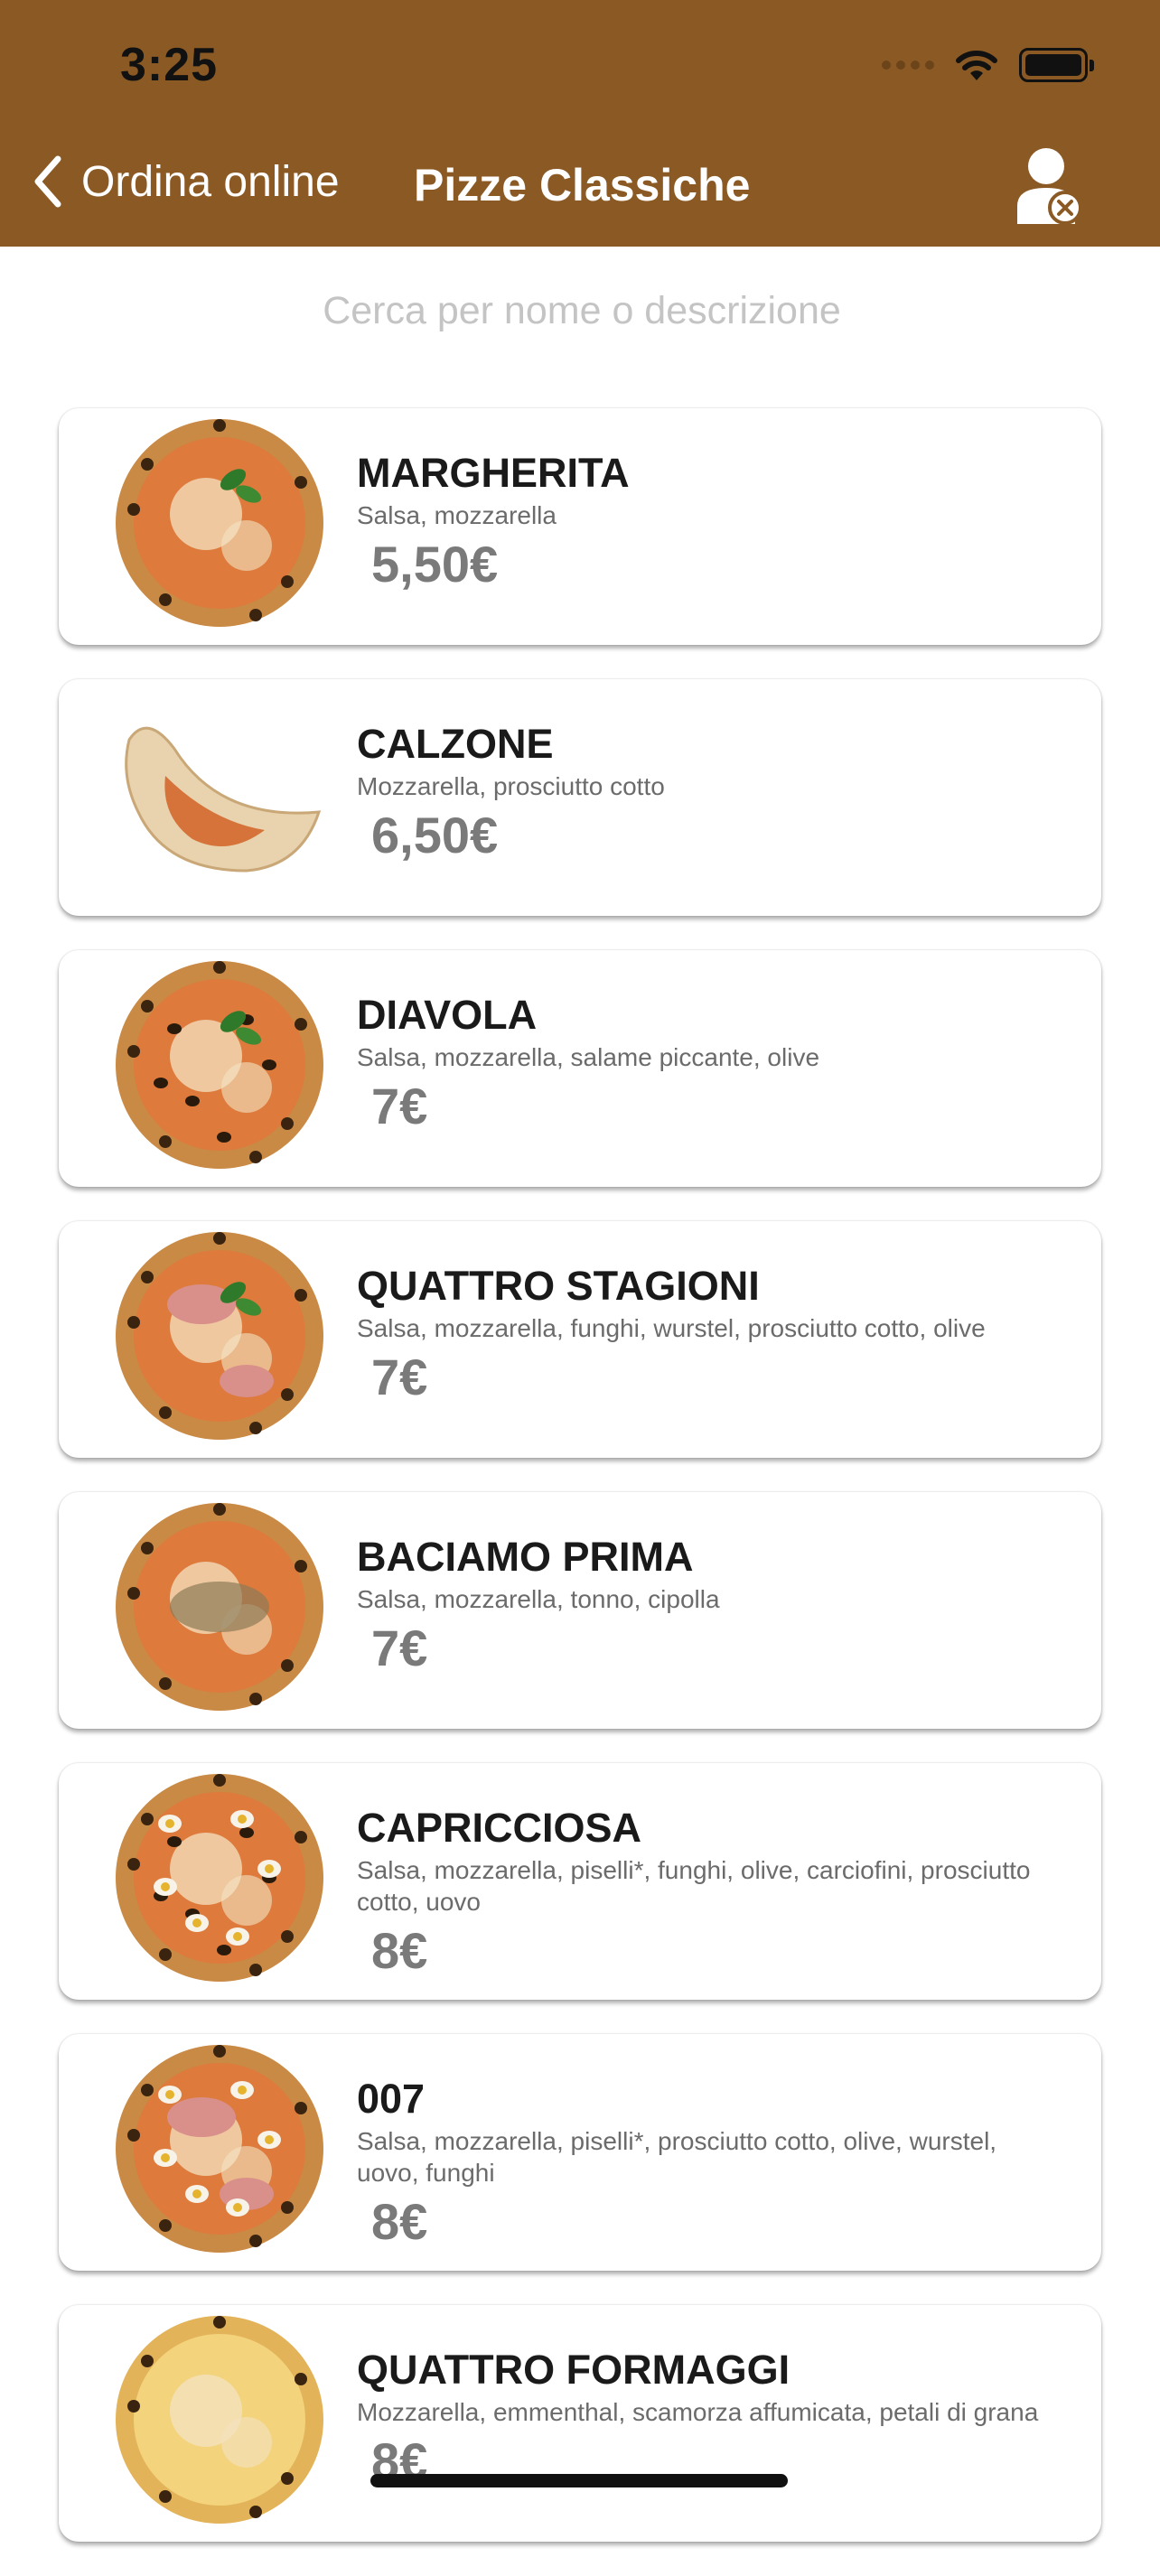 Image resolution: width=1160 pixels, height=2576 pixels. Describe the element at coordinates (579, 2480) in the screenshot. I see `home-indicator` at that location.